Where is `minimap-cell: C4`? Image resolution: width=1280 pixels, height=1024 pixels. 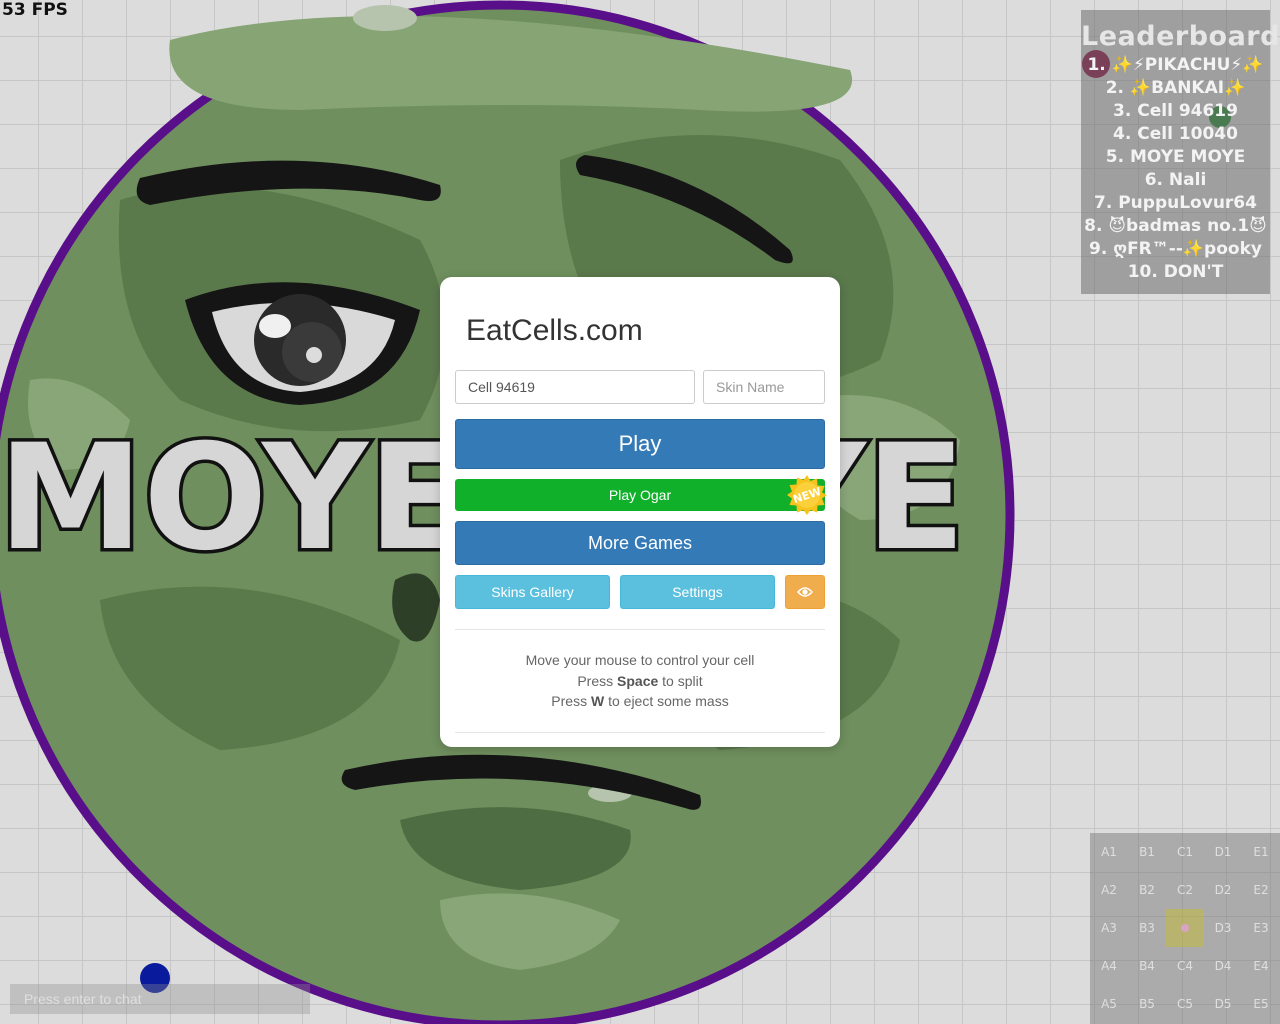
minimap-cell: C4 is located at coordinates (1184, 966).